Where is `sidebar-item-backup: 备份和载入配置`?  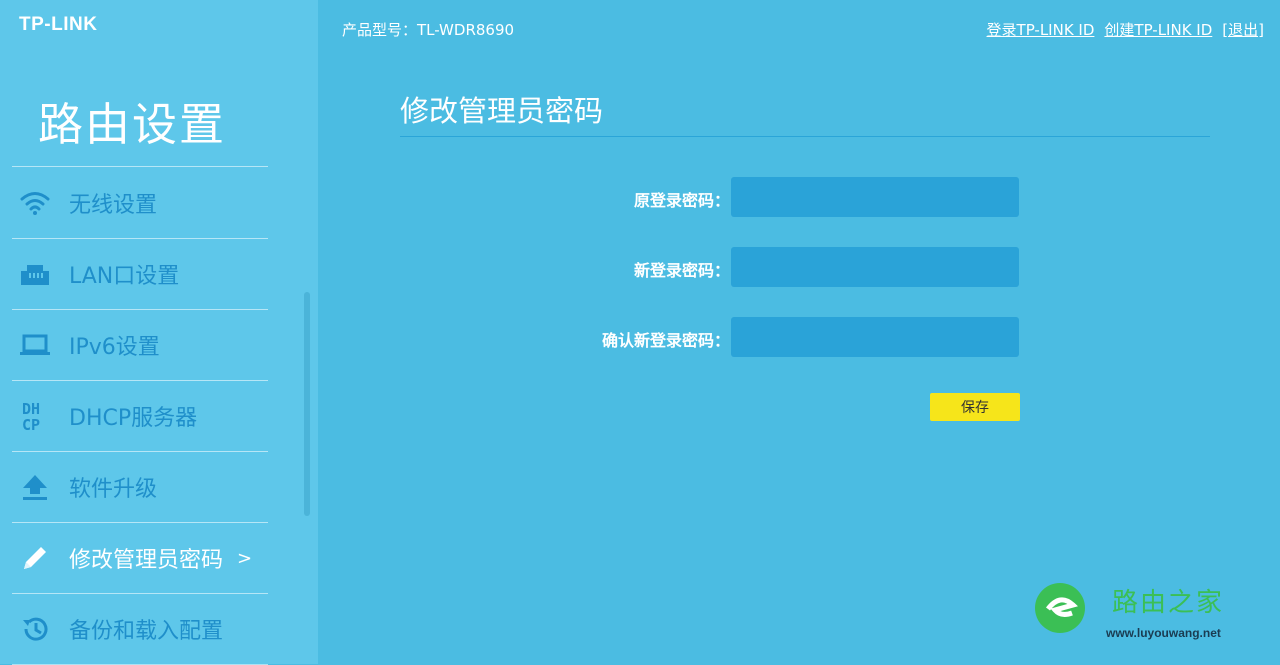
sidebar-item-backup: 备份和载入配置 is located at coordinates (140, 629).